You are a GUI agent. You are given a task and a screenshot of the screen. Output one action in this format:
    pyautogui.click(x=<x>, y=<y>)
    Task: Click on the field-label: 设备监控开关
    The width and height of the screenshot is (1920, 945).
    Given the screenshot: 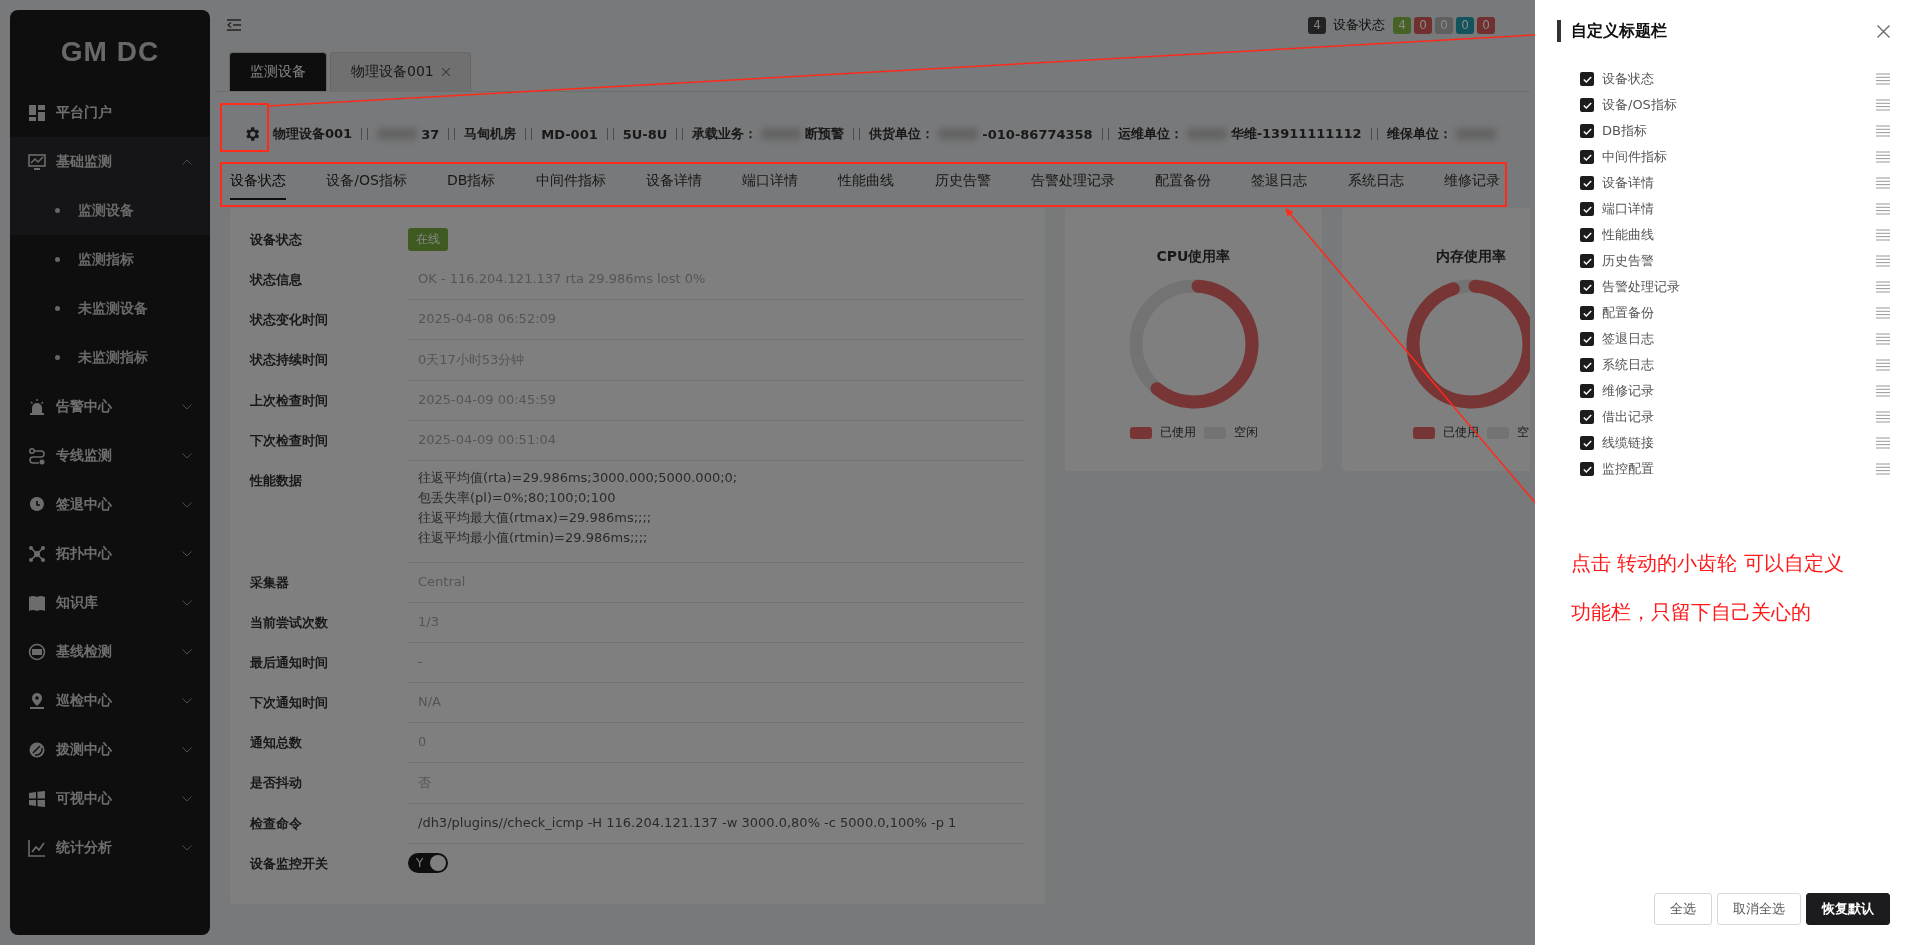 What is the action you would take?
    pyautogui.click(x=289, y=864)
    